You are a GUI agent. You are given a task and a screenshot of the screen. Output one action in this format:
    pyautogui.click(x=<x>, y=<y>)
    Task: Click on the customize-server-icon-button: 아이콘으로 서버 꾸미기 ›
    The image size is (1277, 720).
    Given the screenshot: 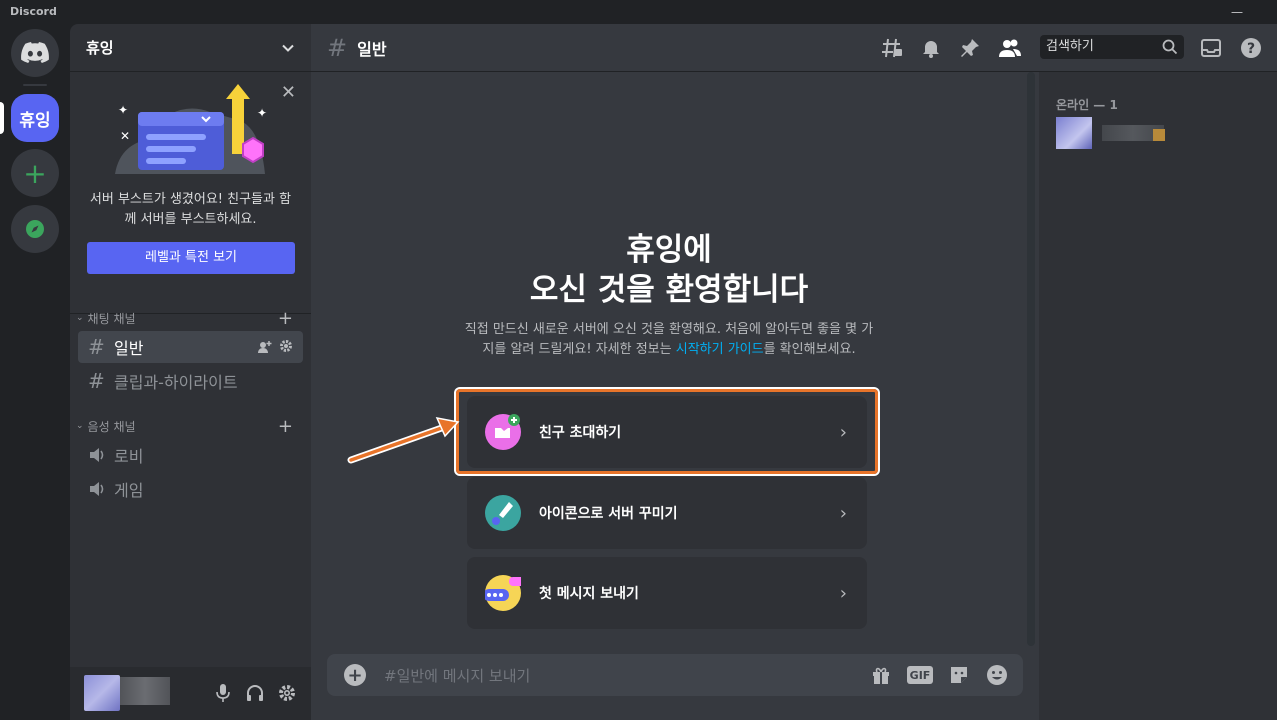 What is the action you would take?
    pyautogui.click(x=667, y=513)
    